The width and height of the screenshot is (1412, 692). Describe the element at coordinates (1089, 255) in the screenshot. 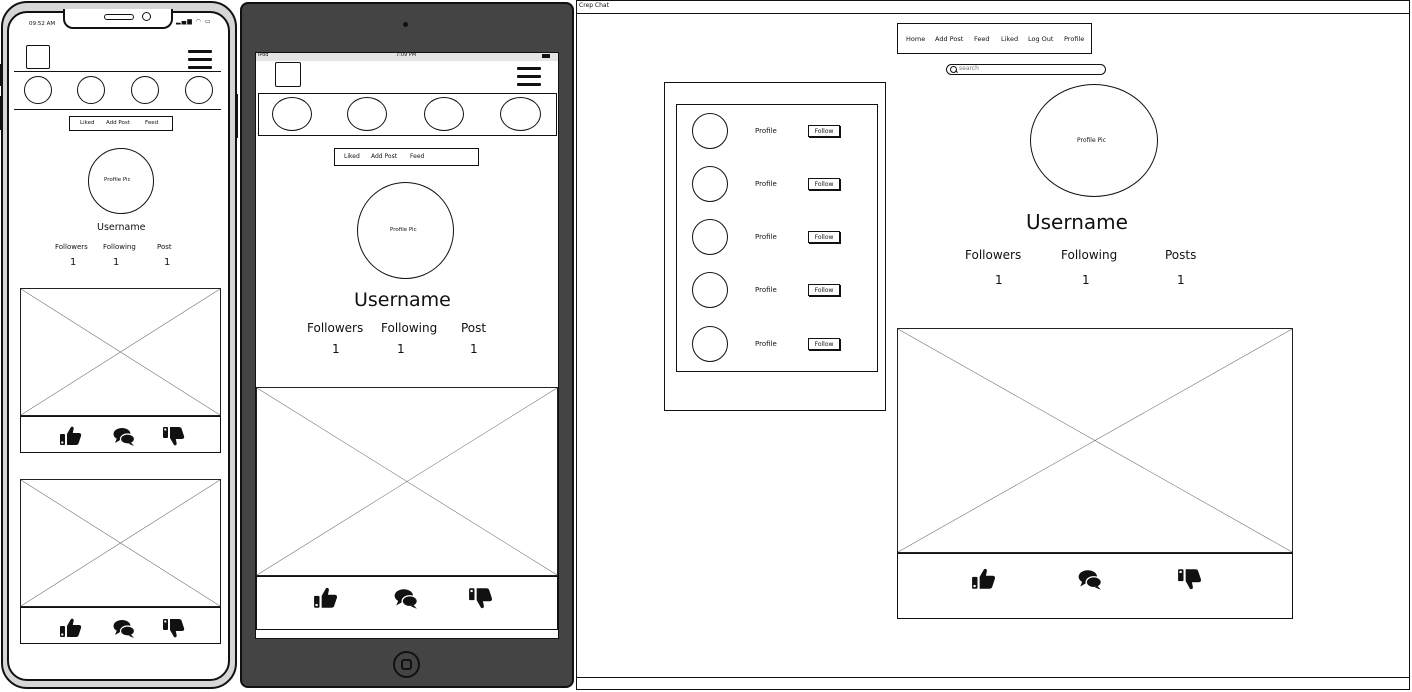

I see `desktop-following-label: Following` at that location.